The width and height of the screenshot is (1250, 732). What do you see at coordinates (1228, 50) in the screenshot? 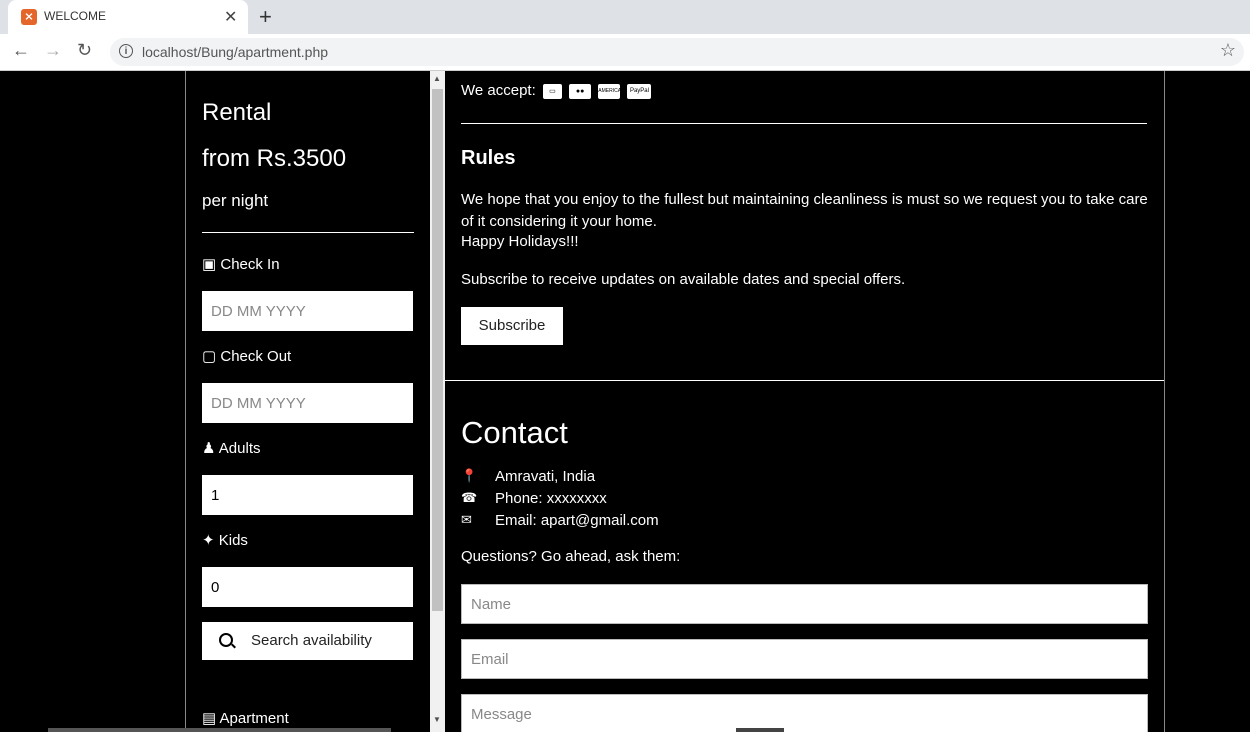
I see `bookmark-star-icon: ☆` at bounding box center [1228, 50].